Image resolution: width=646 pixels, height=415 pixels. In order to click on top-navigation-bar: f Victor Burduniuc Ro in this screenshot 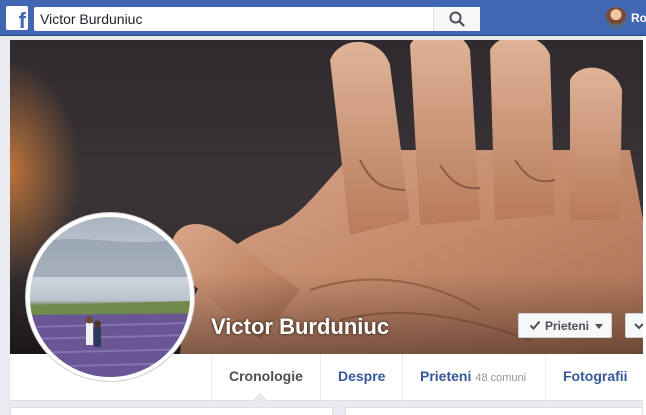, I will do `click(323, 18)`.